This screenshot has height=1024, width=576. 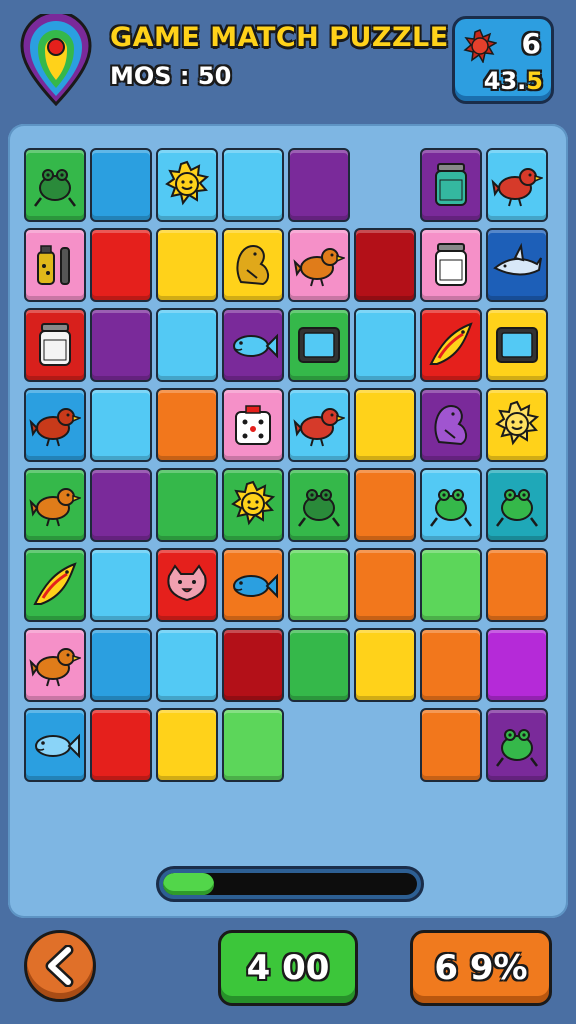 I want to click on chevron-left-icon, so click(x=59, y=966).